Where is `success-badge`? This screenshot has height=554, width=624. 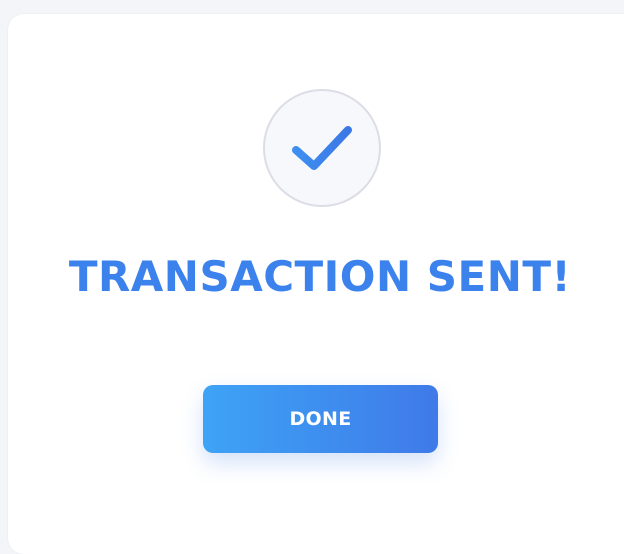 success-badge is located at coordinates (322, 148).